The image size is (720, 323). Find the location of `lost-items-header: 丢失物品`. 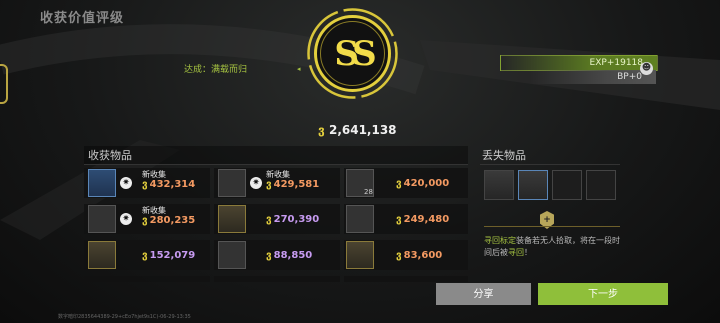

lost-items-header: 丢失物品 is located at coordinates (550, 155).